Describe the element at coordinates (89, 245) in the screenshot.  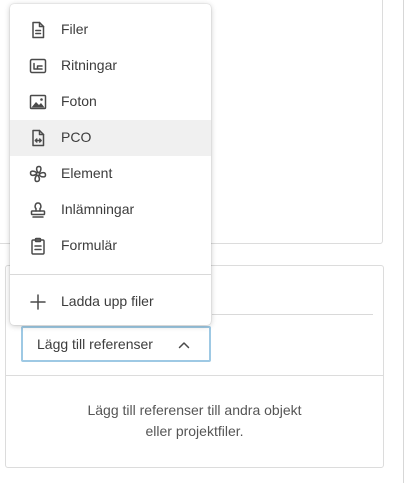
I see `menu-item-label: Formulär` at that location.